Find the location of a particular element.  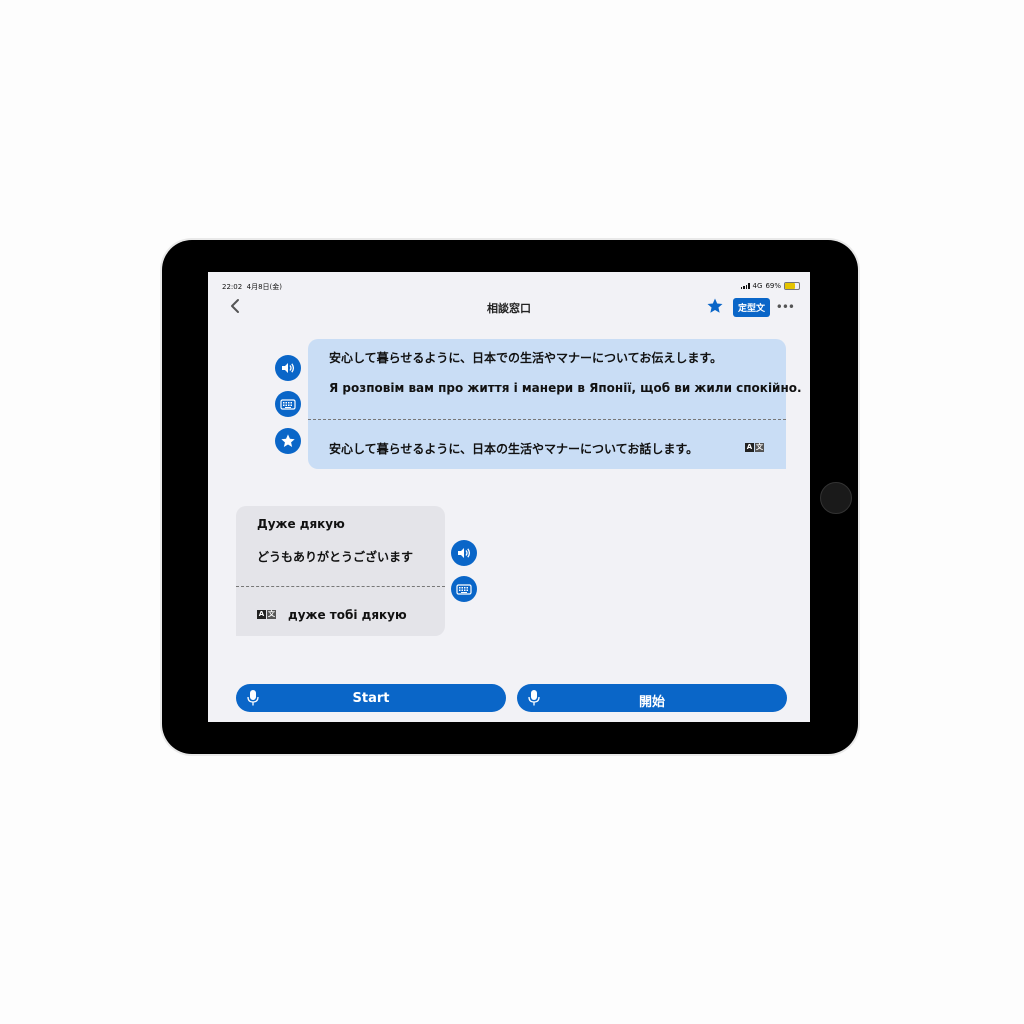

battery-fill is located at coordinates (790, 286).